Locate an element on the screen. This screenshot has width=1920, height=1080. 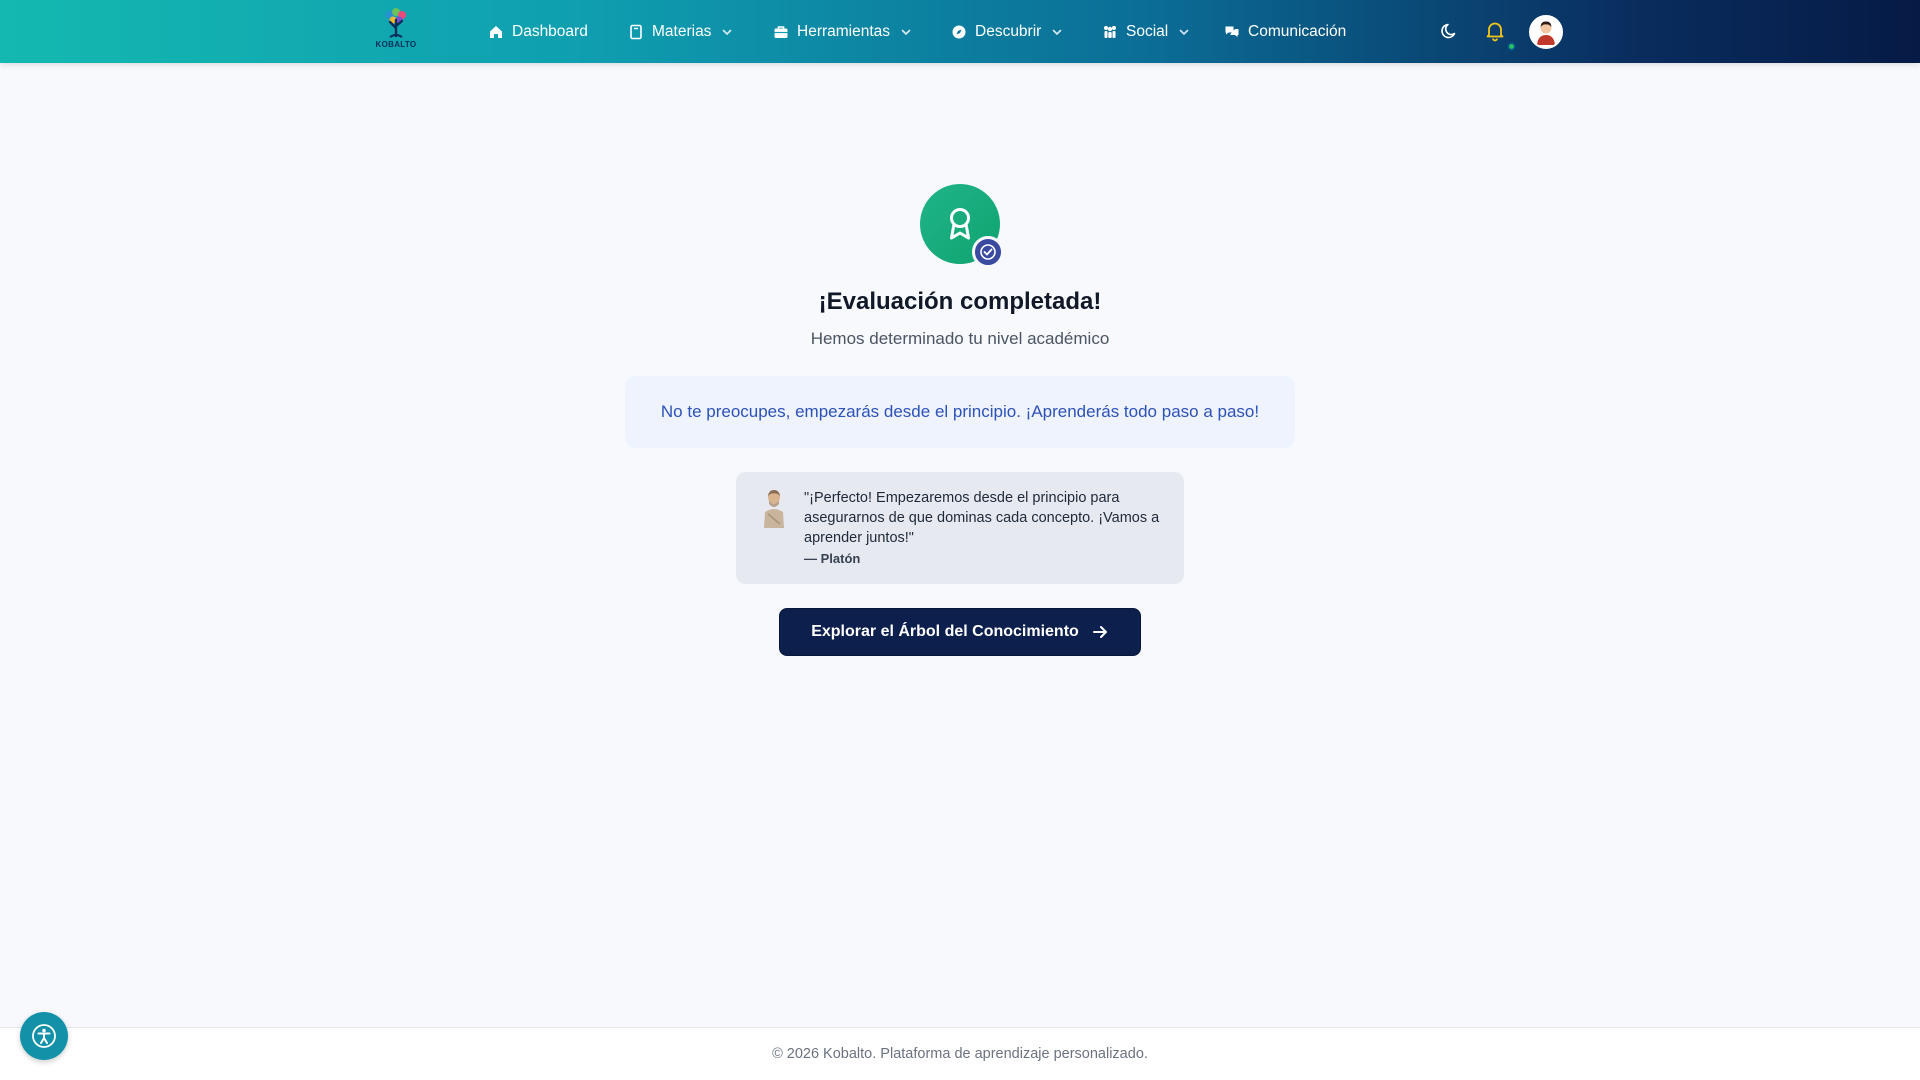
plato-bust-icon is located at coordinates (774, 509).